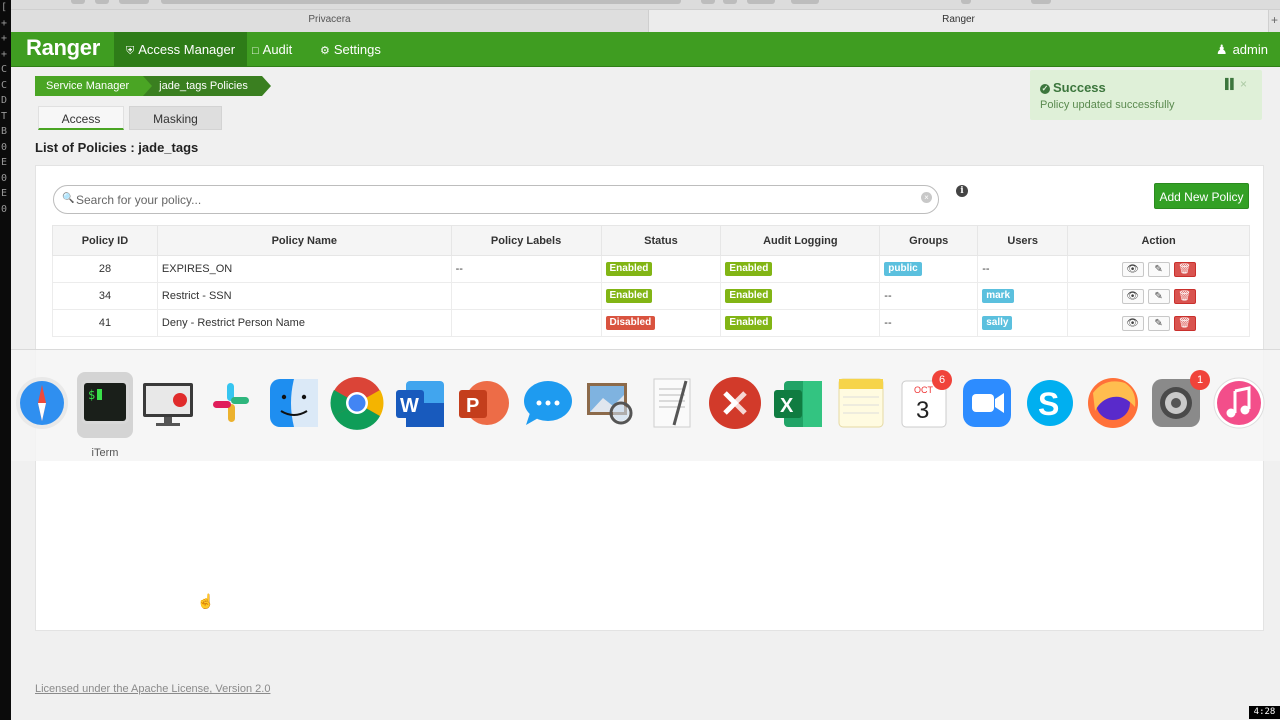  What do you see at coordinates (483, 402) in the screenshot?
I see `powerpoint-icon: P` at bounding box center [483, 402].